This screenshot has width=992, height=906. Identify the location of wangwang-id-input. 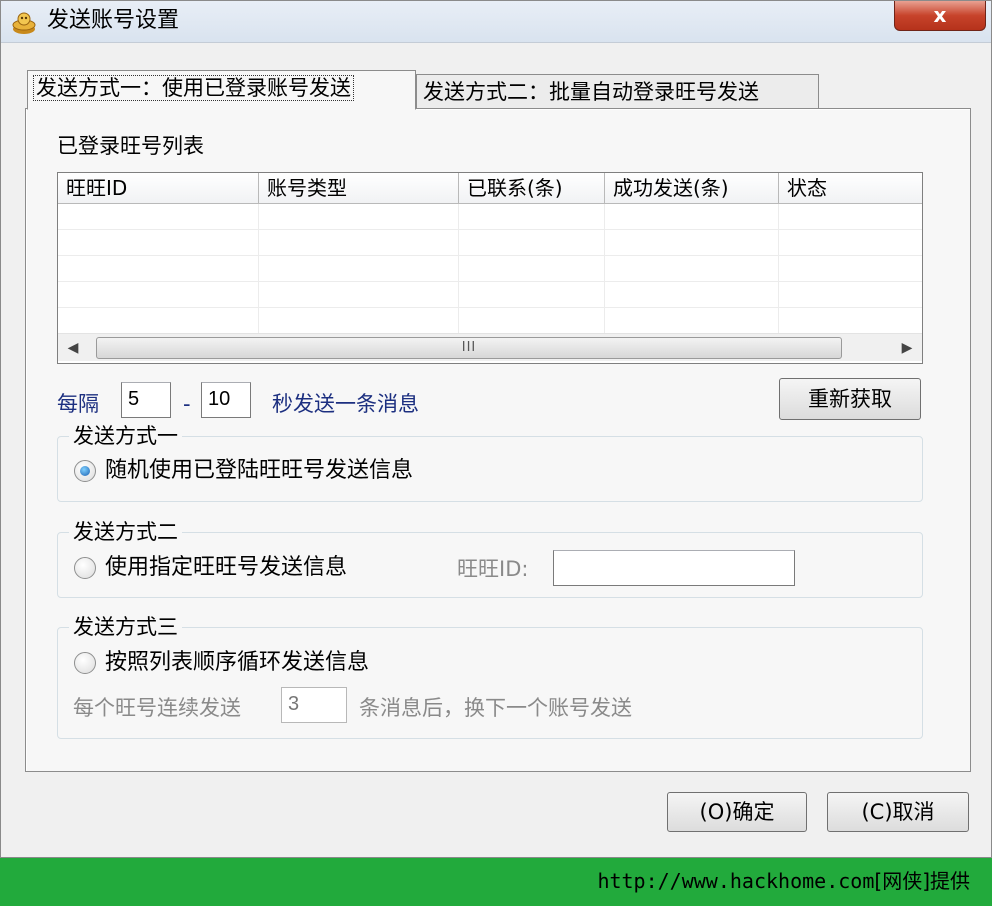
(674, 568).